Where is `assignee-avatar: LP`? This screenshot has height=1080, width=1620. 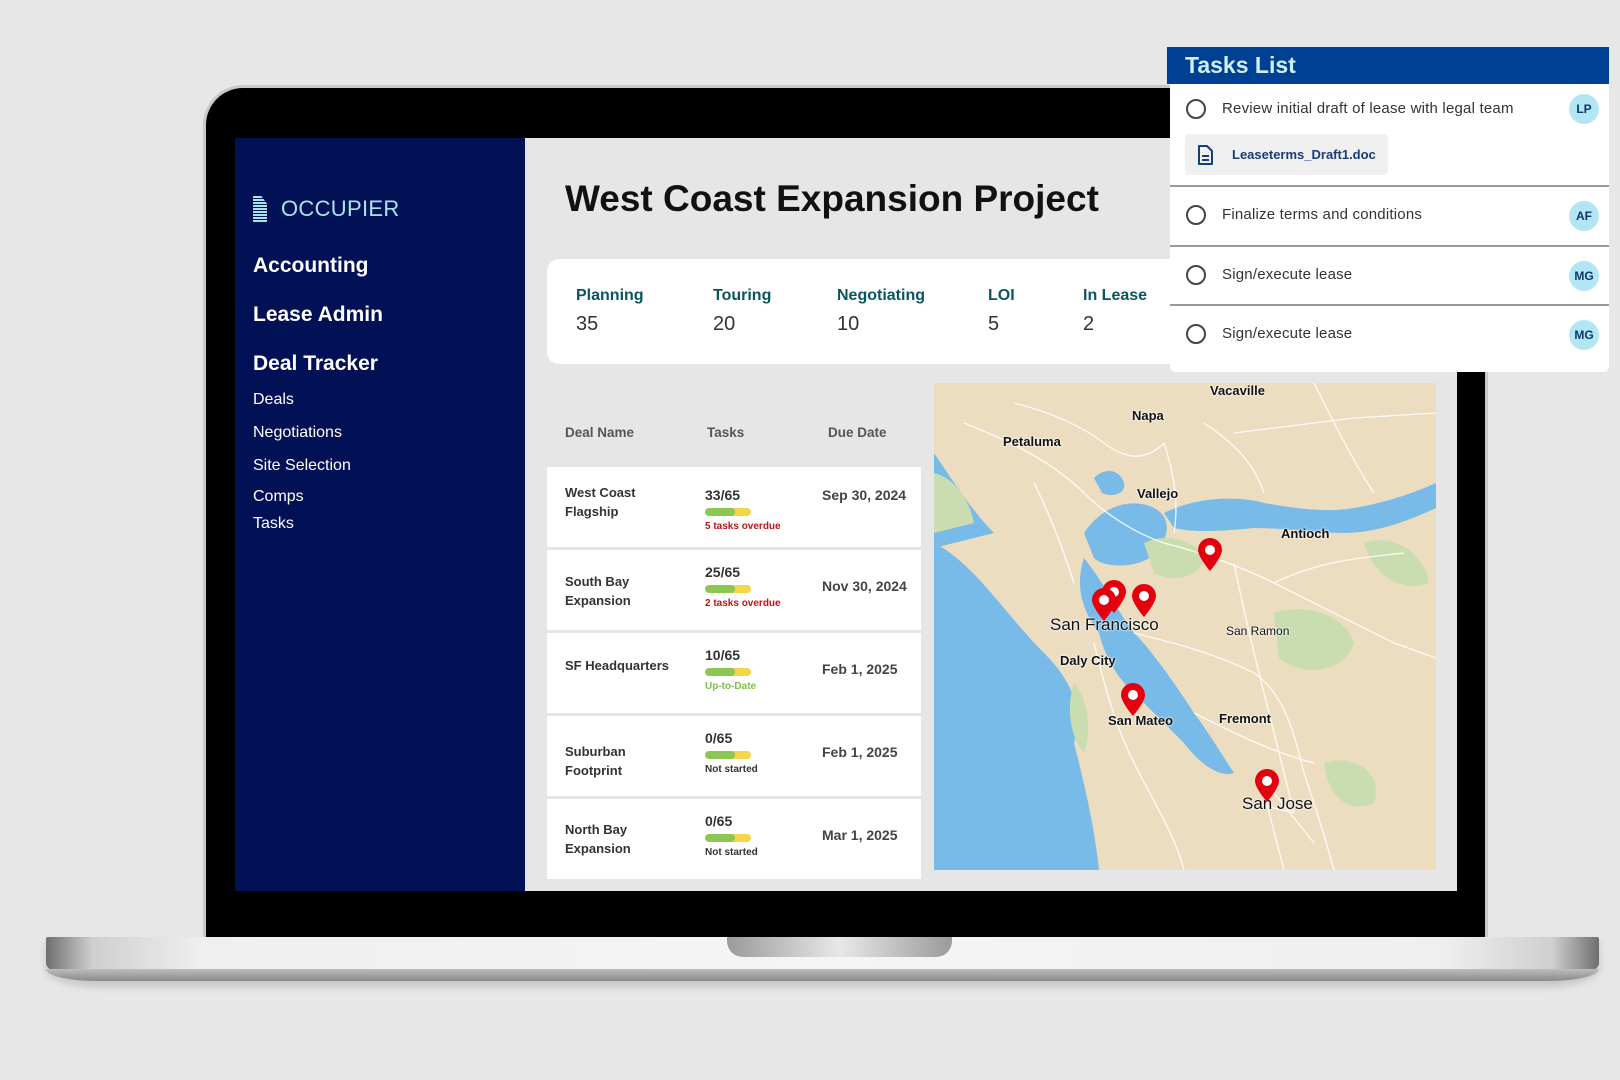 assignee-avatar: LP is located at coordinates (1584, 109).